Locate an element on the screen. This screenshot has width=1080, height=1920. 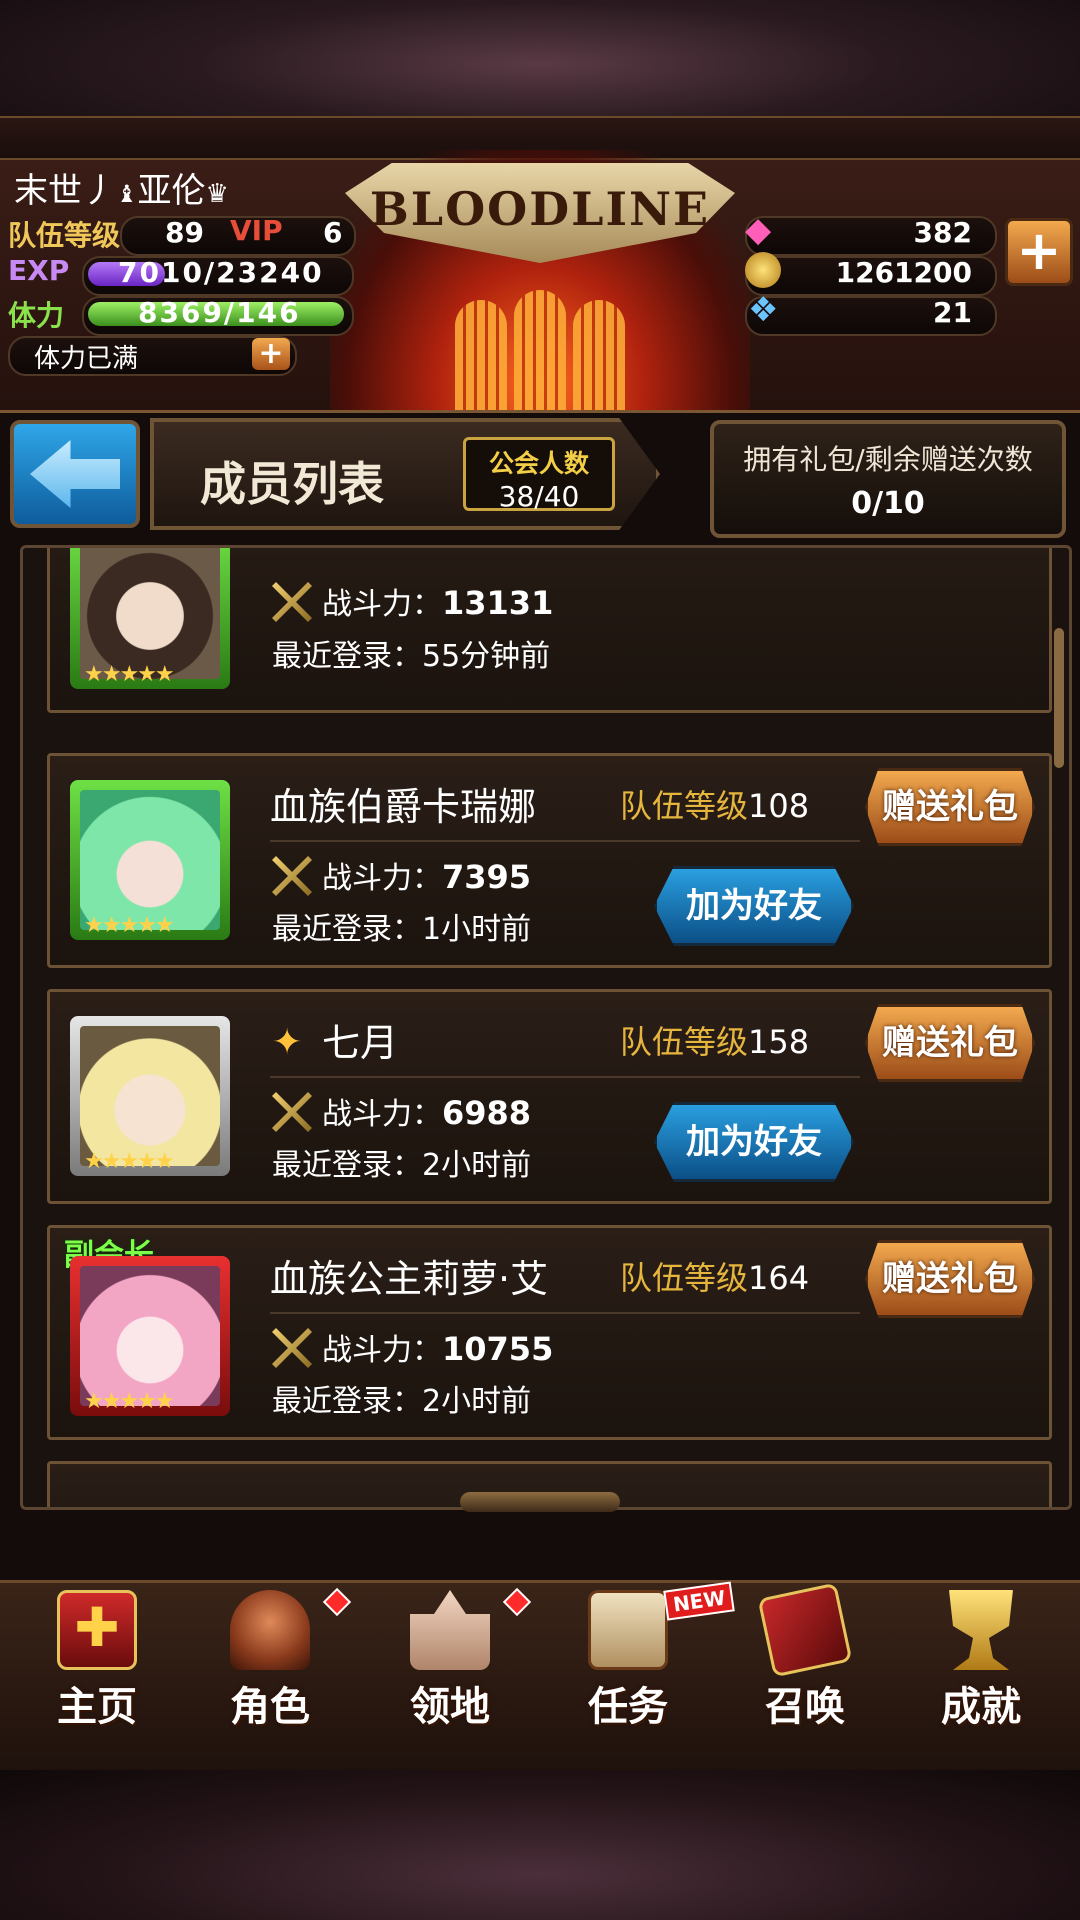
gem-icon: ◆ is located at coordinates (758, 230).